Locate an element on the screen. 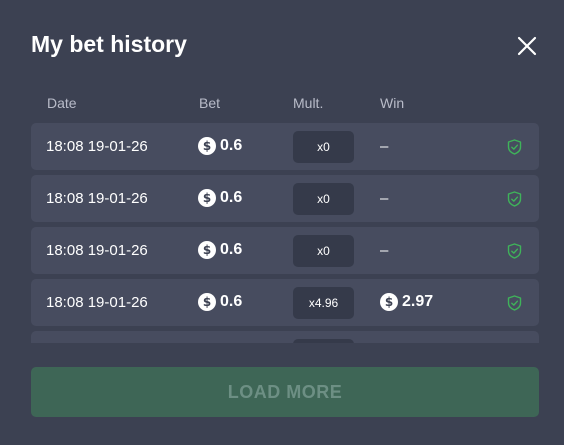 This screenshot has height=445, width=564. close-button is located at coordinates (527, 46).